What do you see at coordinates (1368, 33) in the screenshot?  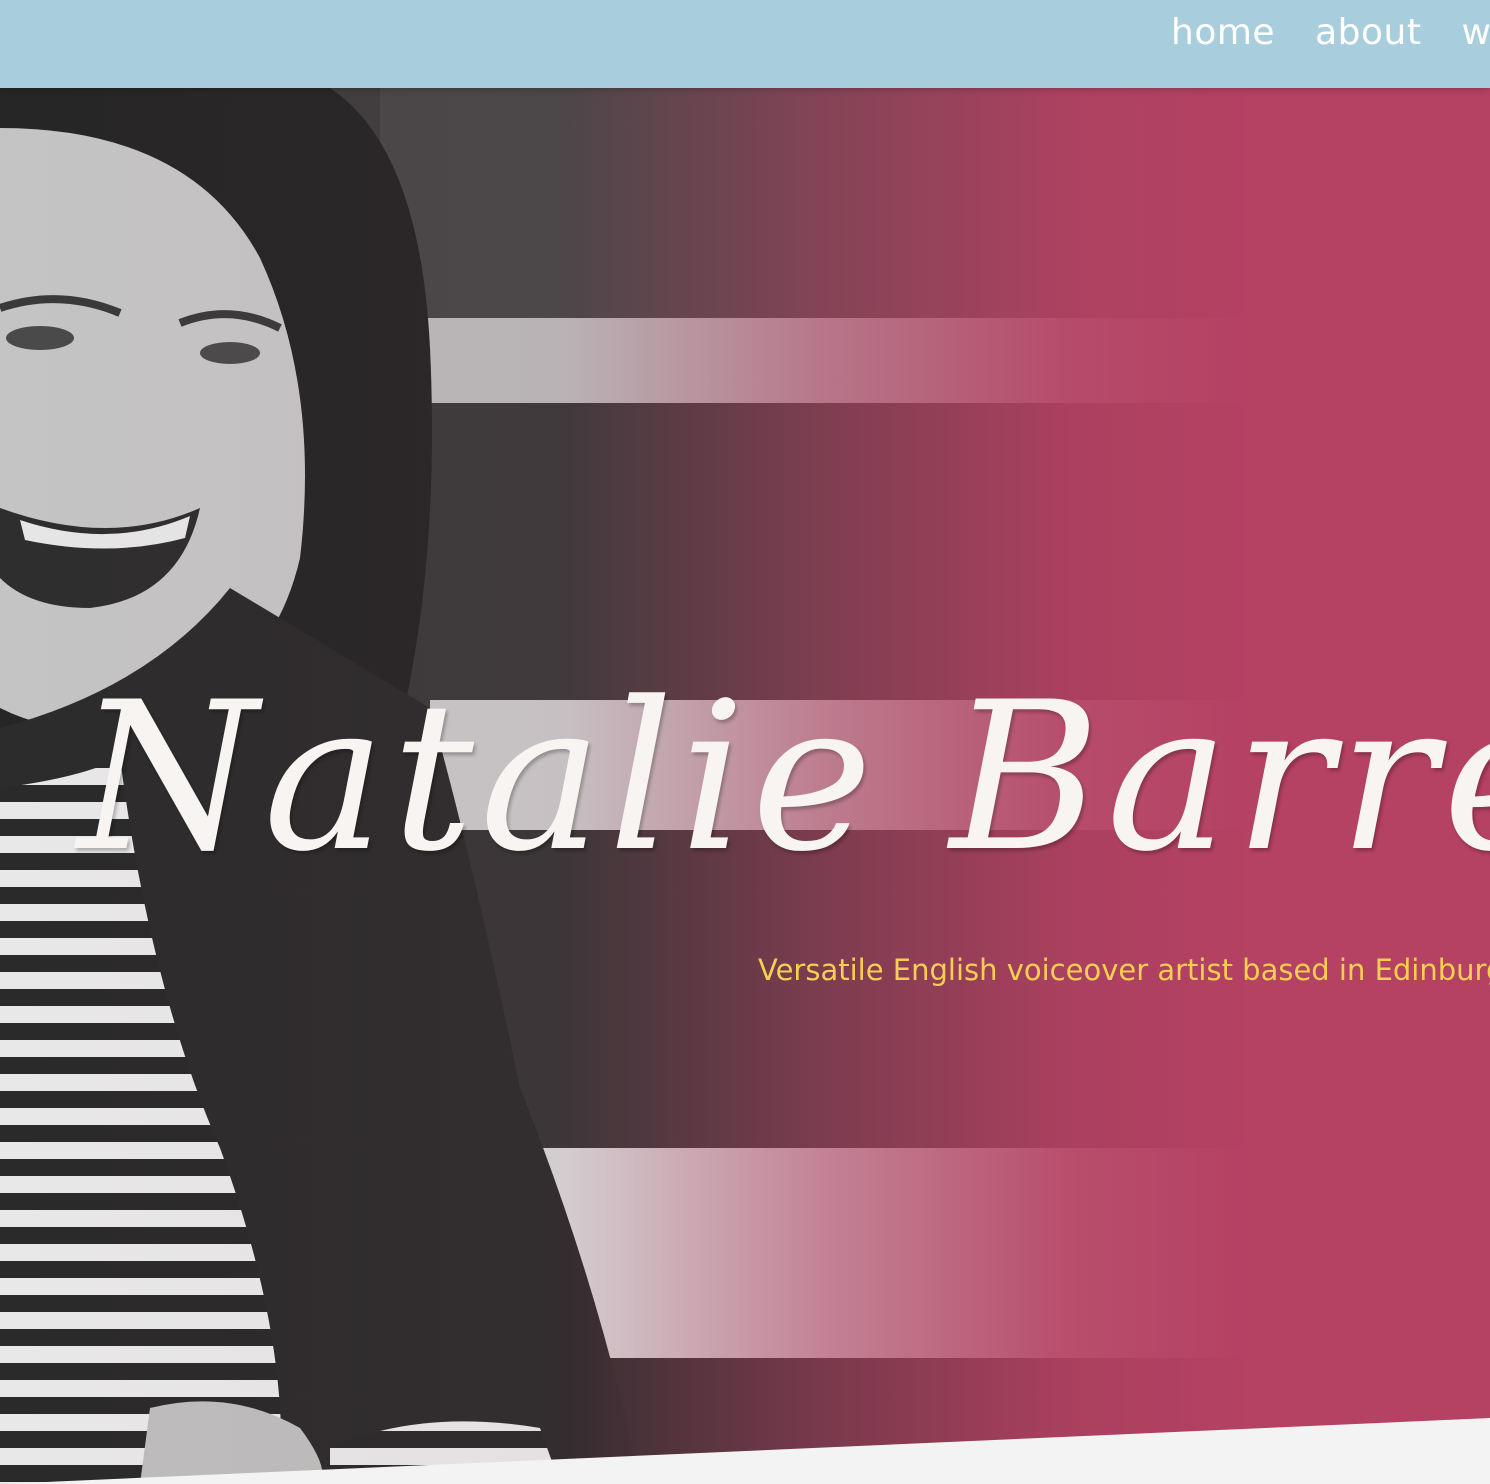 I see `nav-link-about: about` at bounding box center [1368, 33].